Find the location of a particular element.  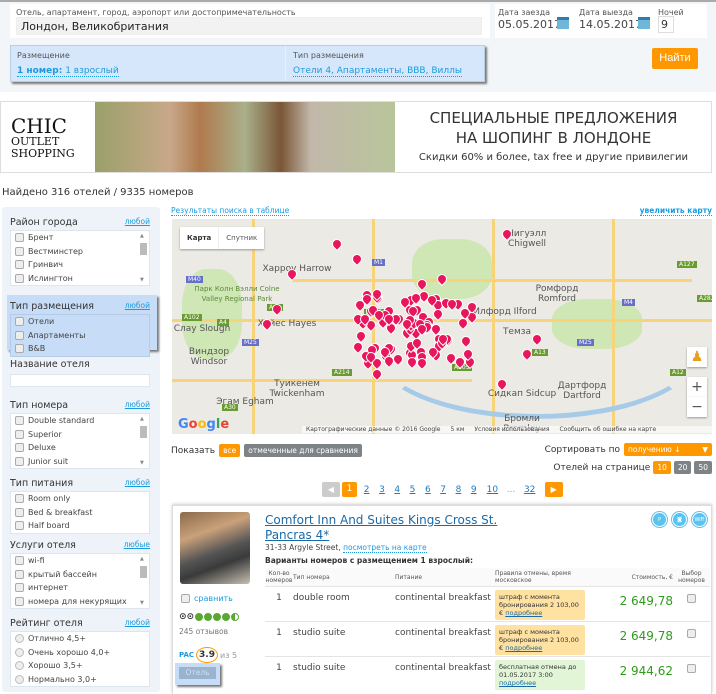

per-page-10: 10 is located at coordinates (662, 467).